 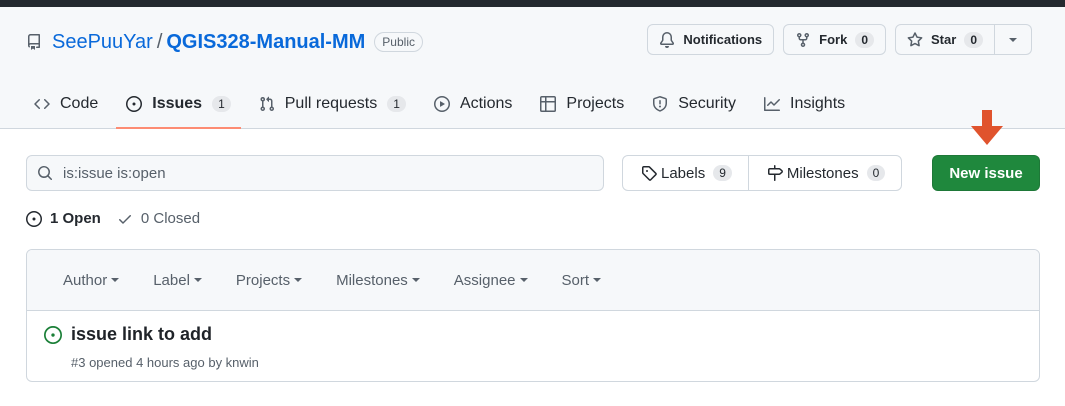 What do you see at coordinates (42, 104) in the screenshot?
I see `code-icon` at bounding box center [42, 104].